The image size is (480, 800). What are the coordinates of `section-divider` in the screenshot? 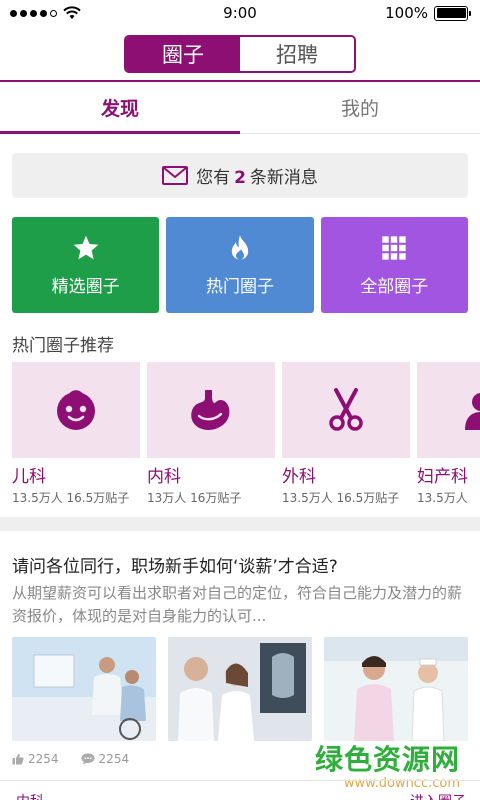 It's located at (240, 524).